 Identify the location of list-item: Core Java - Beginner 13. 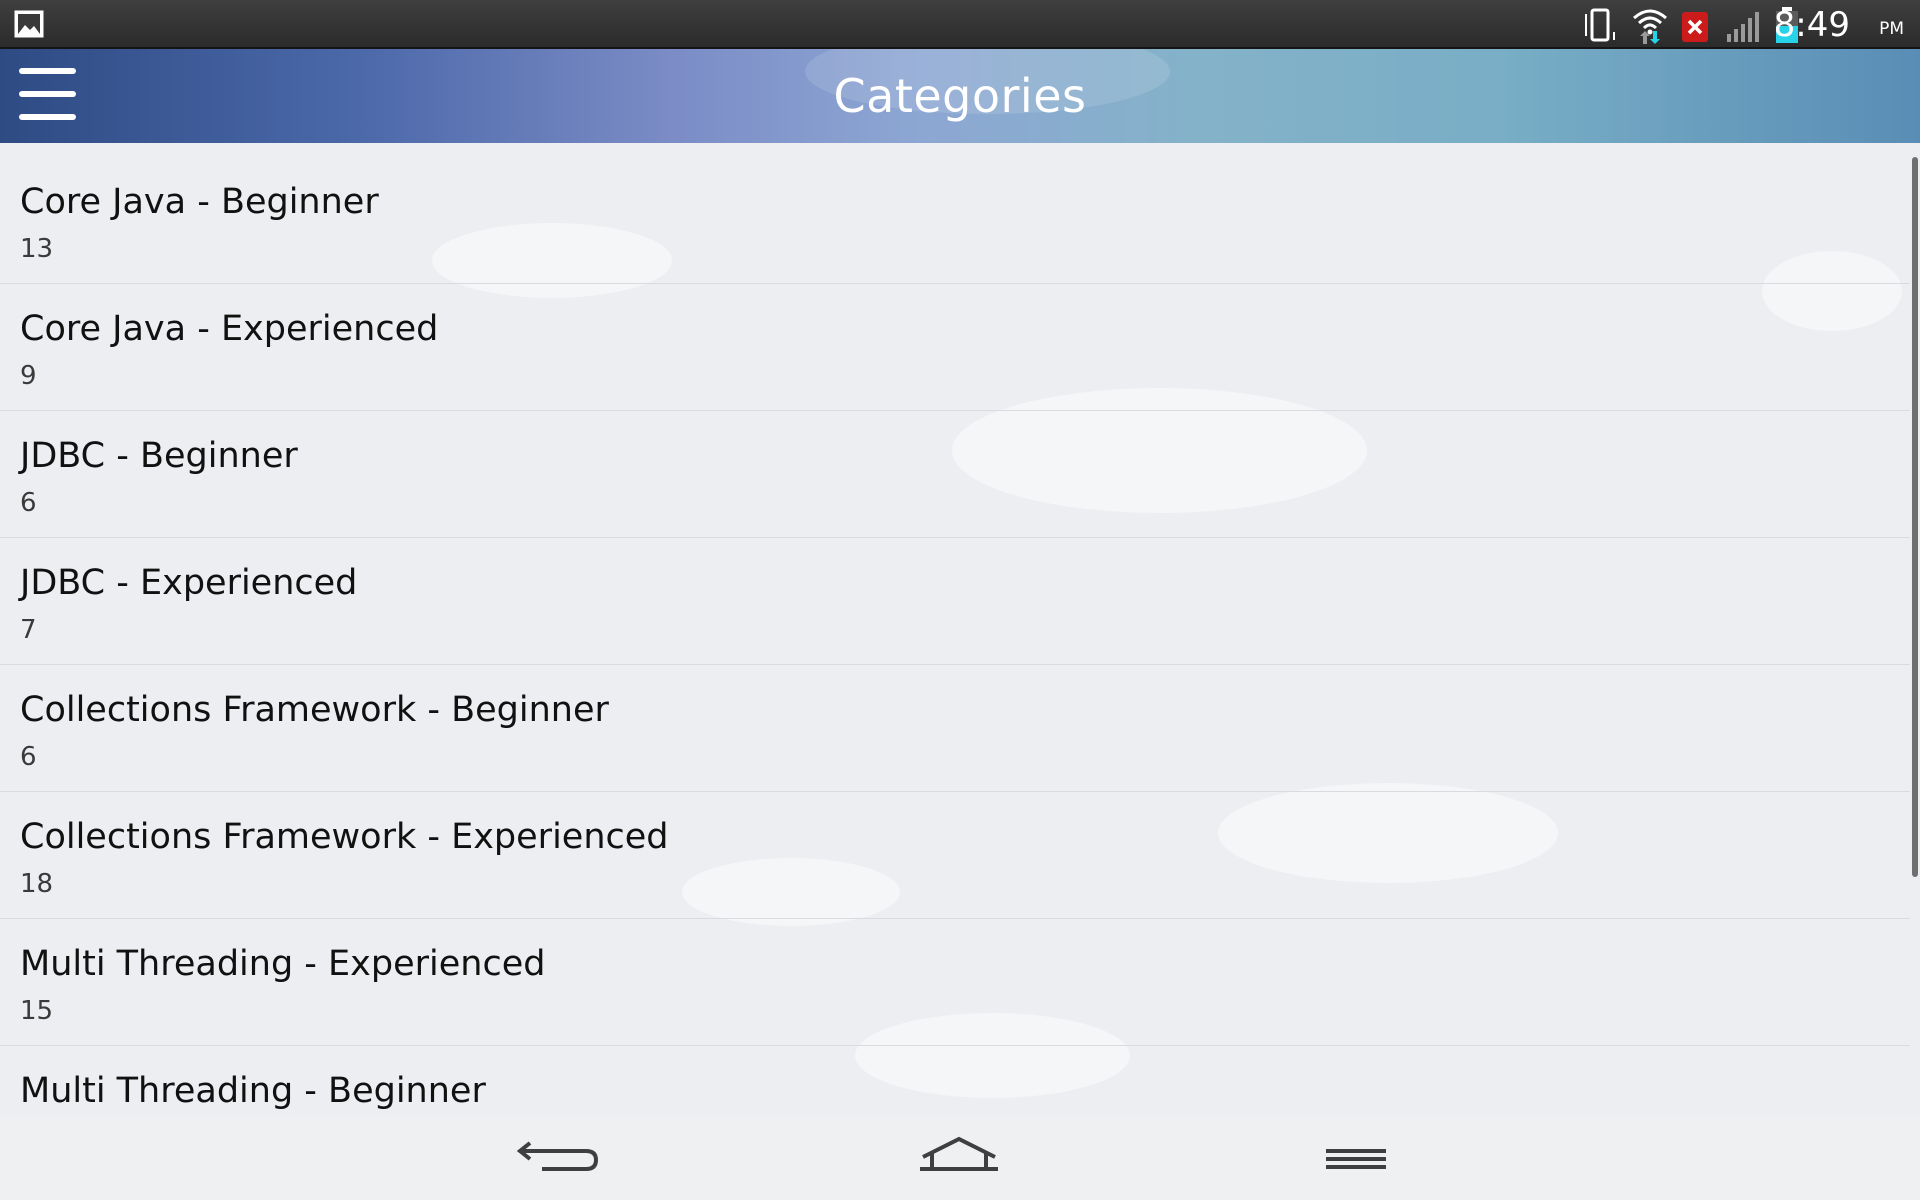
(955, 220).